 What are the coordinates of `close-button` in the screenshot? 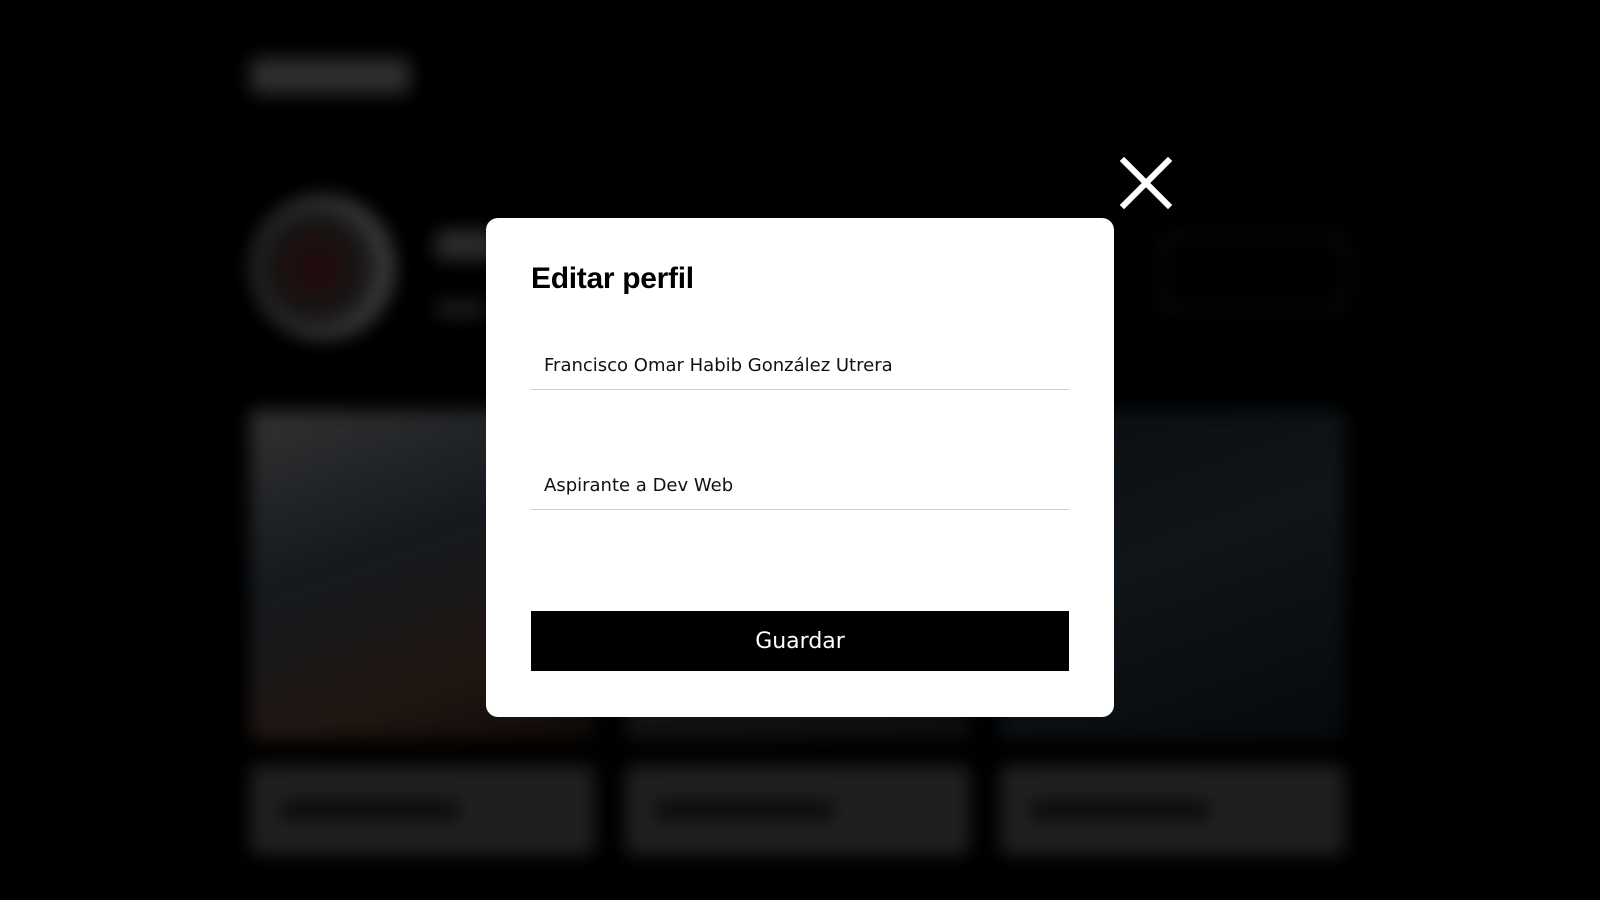 It's located at (1146, 183).